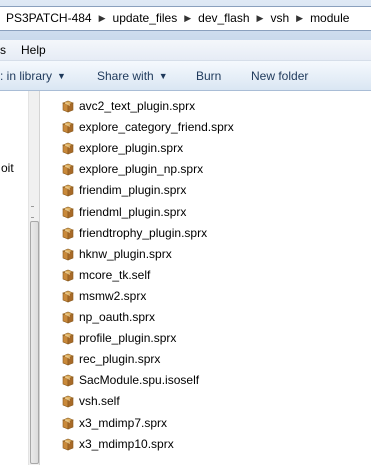 This screenshot has width=371, height=465. Describe the element at coordinates (139, 380) in the screenshot. I see `file-name: SacModule.spu.isoself` at that location.